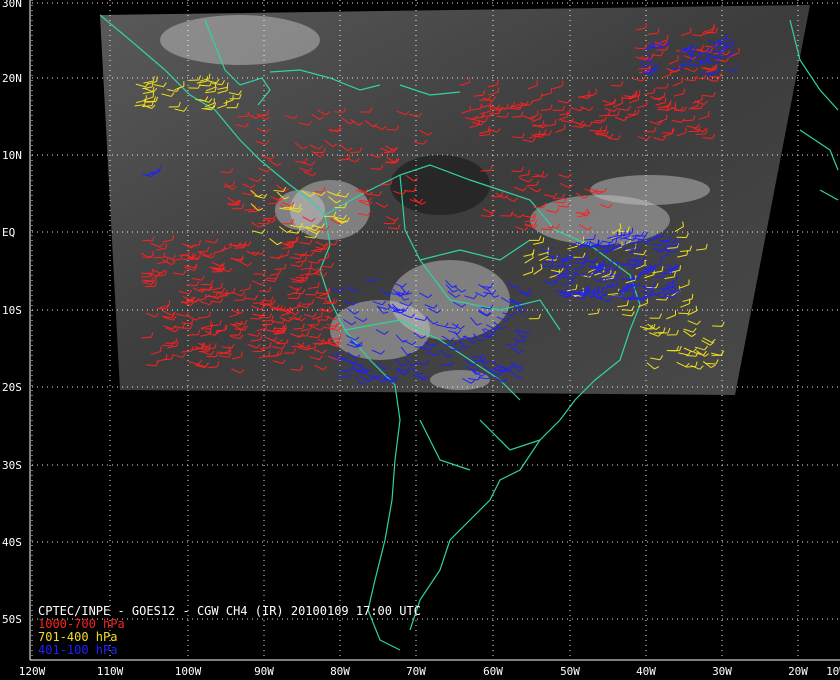 The image size is (840, 680). I want to click on lon-label: 40W, so click(646, 671).